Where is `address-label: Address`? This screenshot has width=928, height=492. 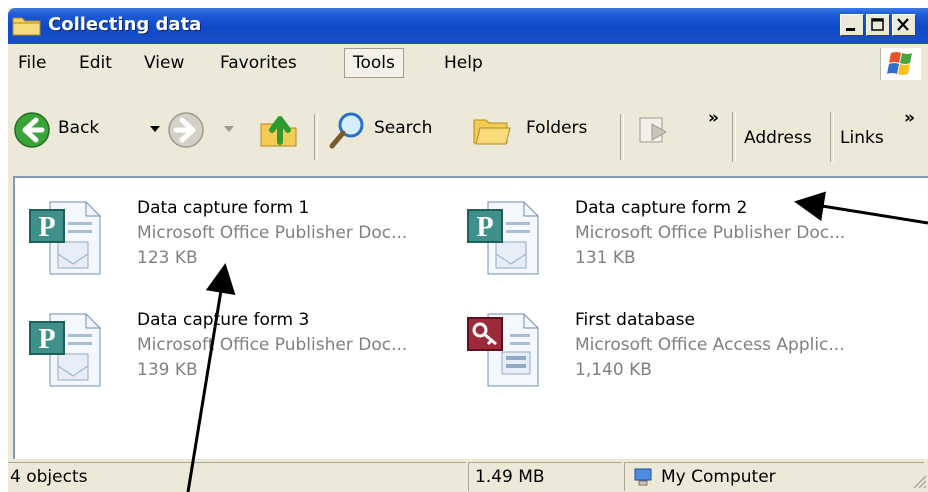 address-label: Address is located at coordinates (778, 138).